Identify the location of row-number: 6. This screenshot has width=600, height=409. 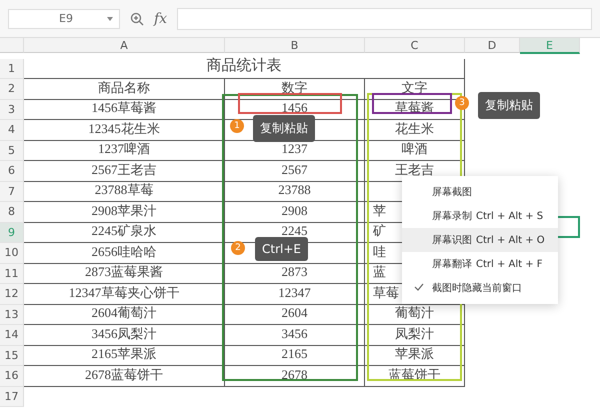
(12, 171).